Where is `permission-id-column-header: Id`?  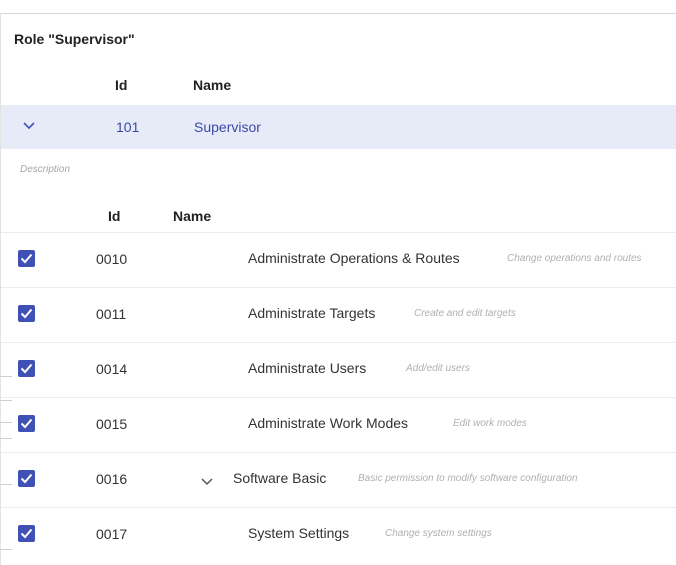 permission-id-column-header: Id is located at coordinates (114, 216).